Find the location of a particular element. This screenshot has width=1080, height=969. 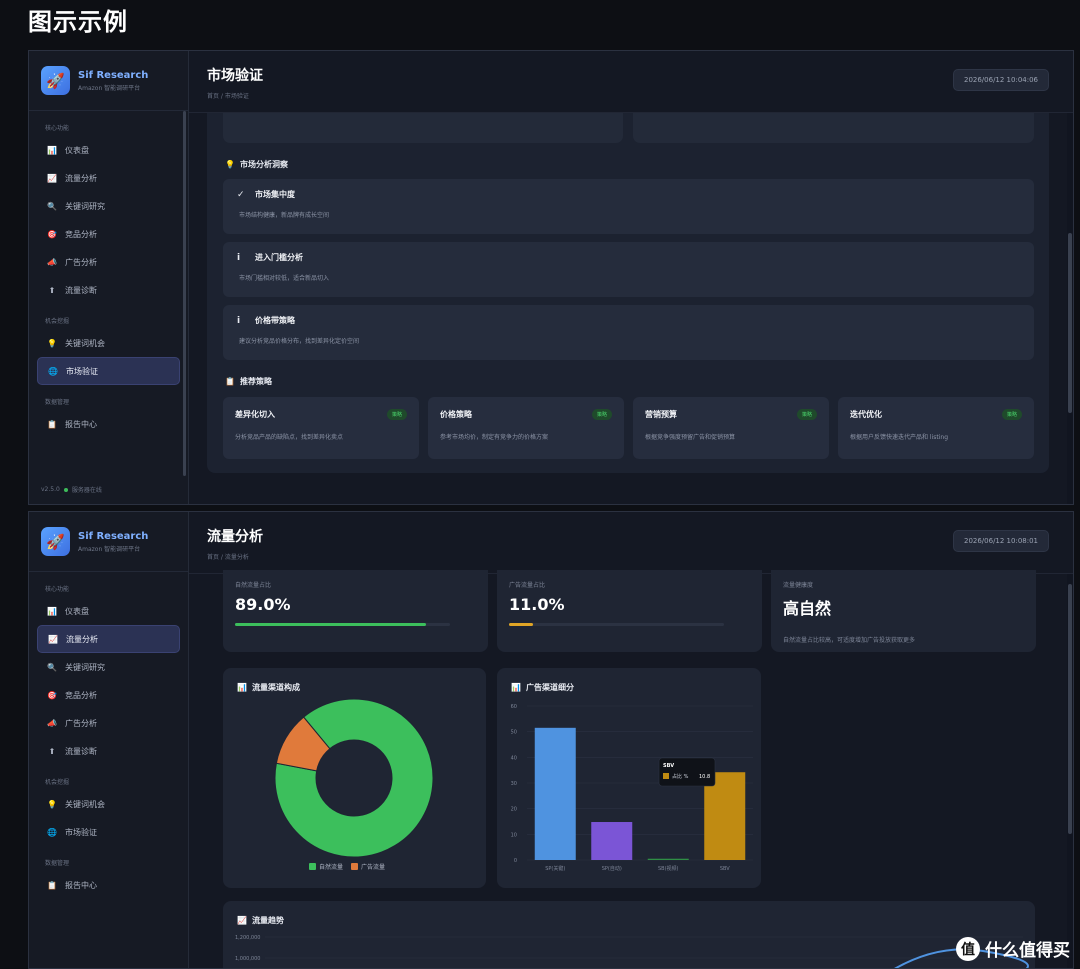

legend-label: 广告流量 is located at coordinates (373, 867).